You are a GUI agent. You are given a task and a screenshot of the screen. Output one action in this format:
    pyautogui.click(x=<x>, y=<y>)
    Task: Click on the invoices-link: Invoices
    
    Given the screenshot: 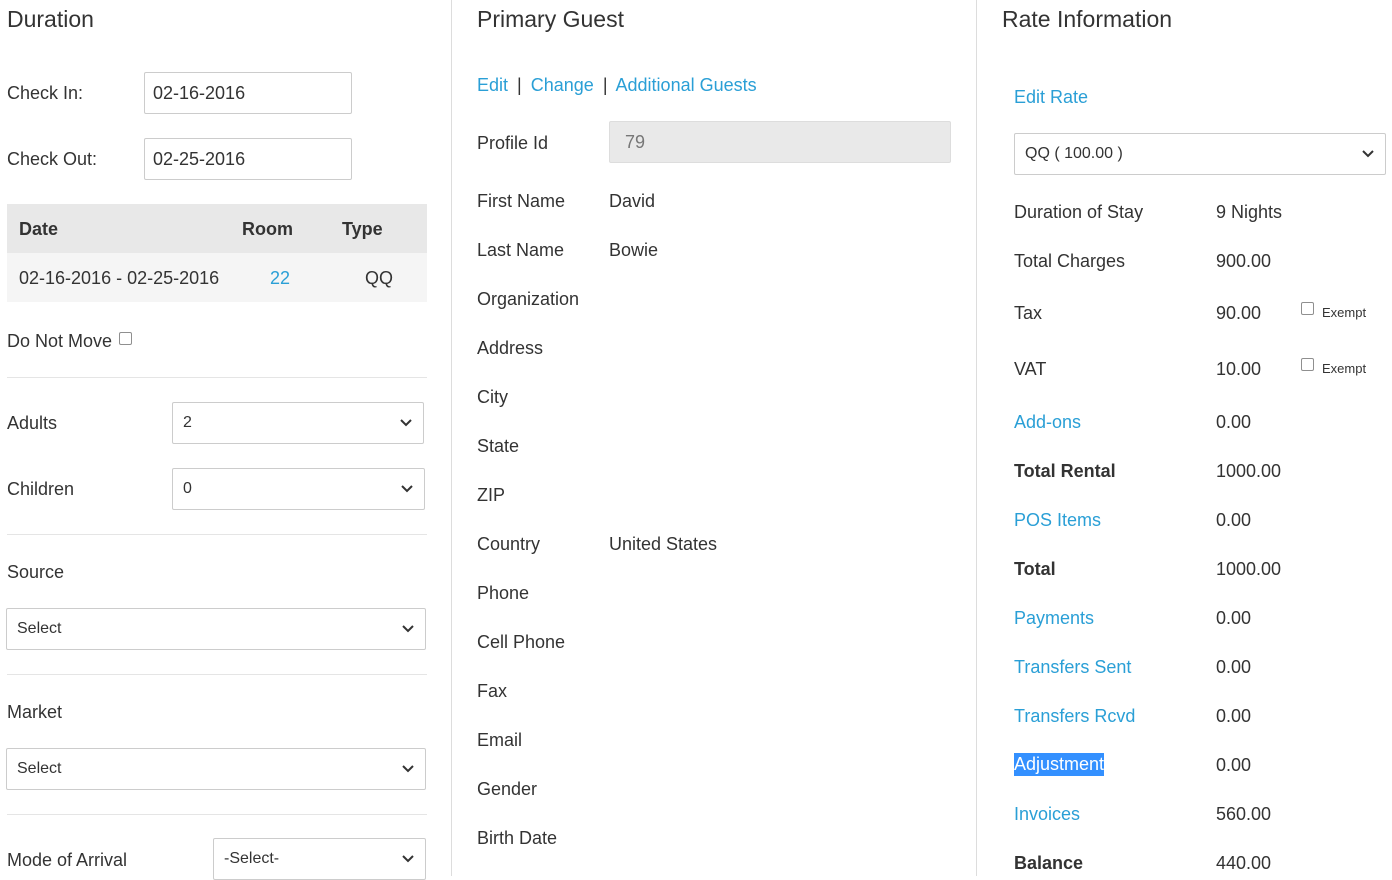 What is the action you would take?
    pyautogui.click(x=1047, y=814)
    